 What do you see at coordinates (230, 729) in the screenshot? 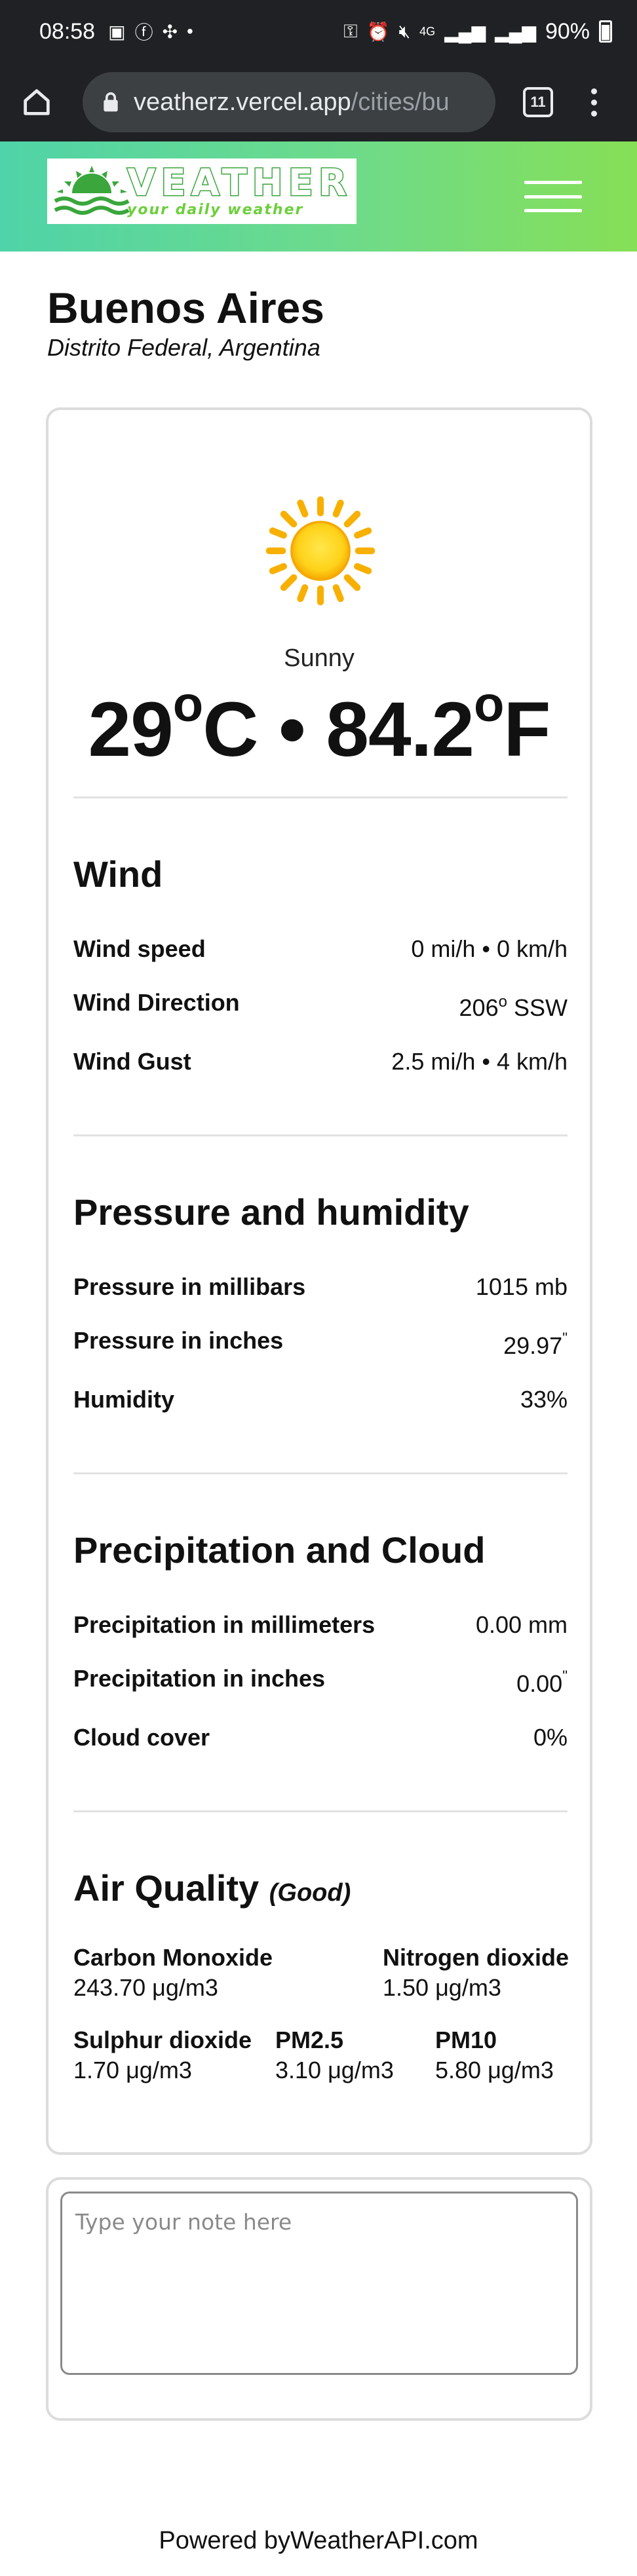
I see `temp-unit-c: C` at bounding box center [230, 729].